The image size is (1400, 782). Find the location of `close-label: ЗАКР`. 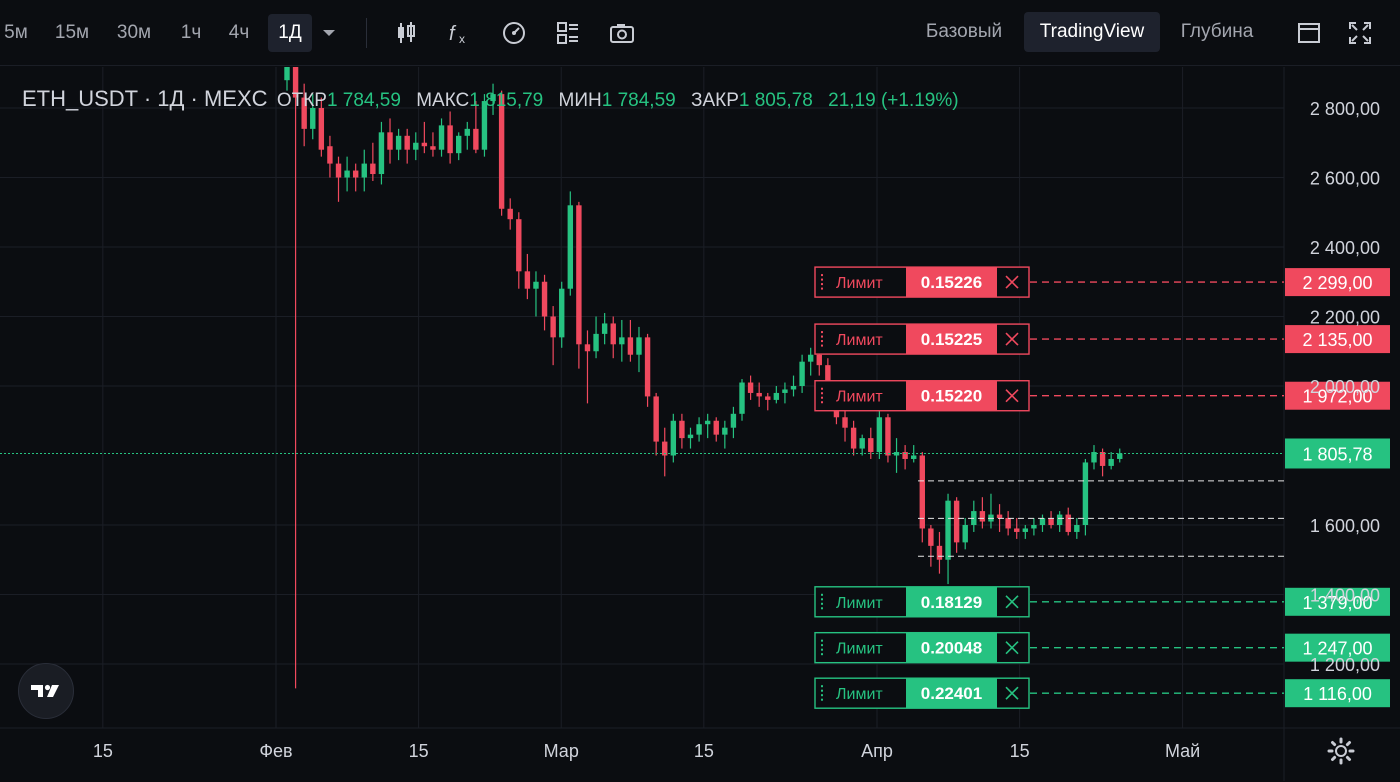

close-label: ЗАКР is located at coordinates (715, 100).